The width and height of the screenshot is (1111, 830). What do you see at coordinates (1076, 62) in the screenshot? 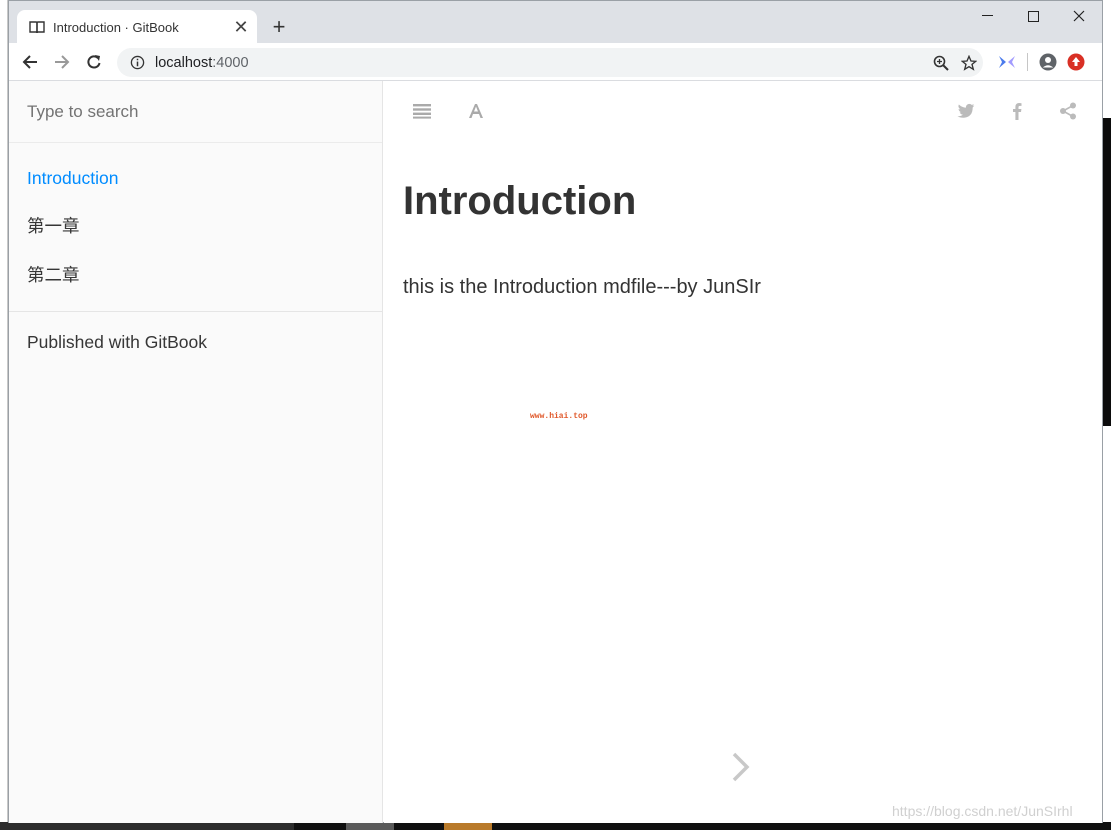
I see `update-icon` at bounding box center [1076, 62].